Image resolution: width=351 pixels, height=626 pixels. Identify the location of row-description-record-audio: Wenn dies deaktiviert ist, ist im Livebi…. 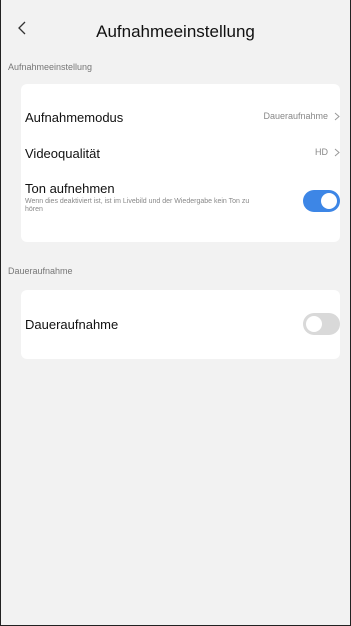
(137, 205).